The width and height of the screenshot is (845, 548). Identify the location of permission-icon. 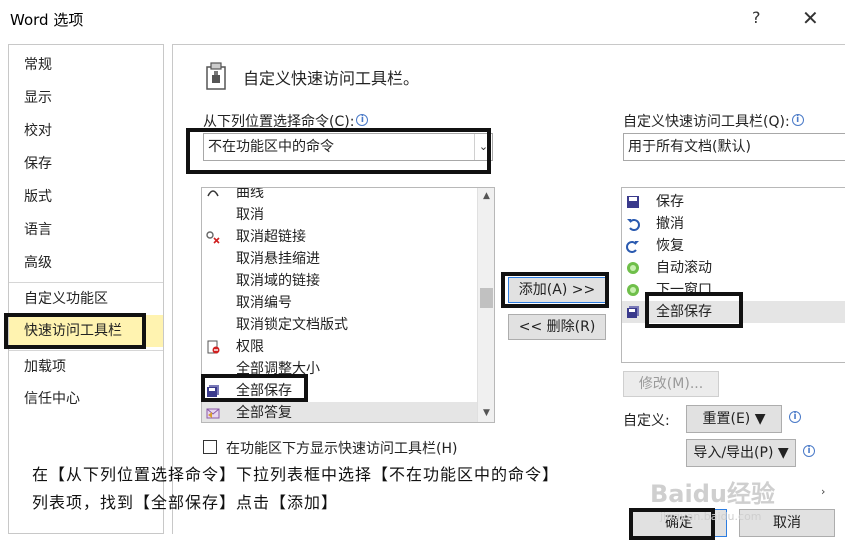
(213, 347).